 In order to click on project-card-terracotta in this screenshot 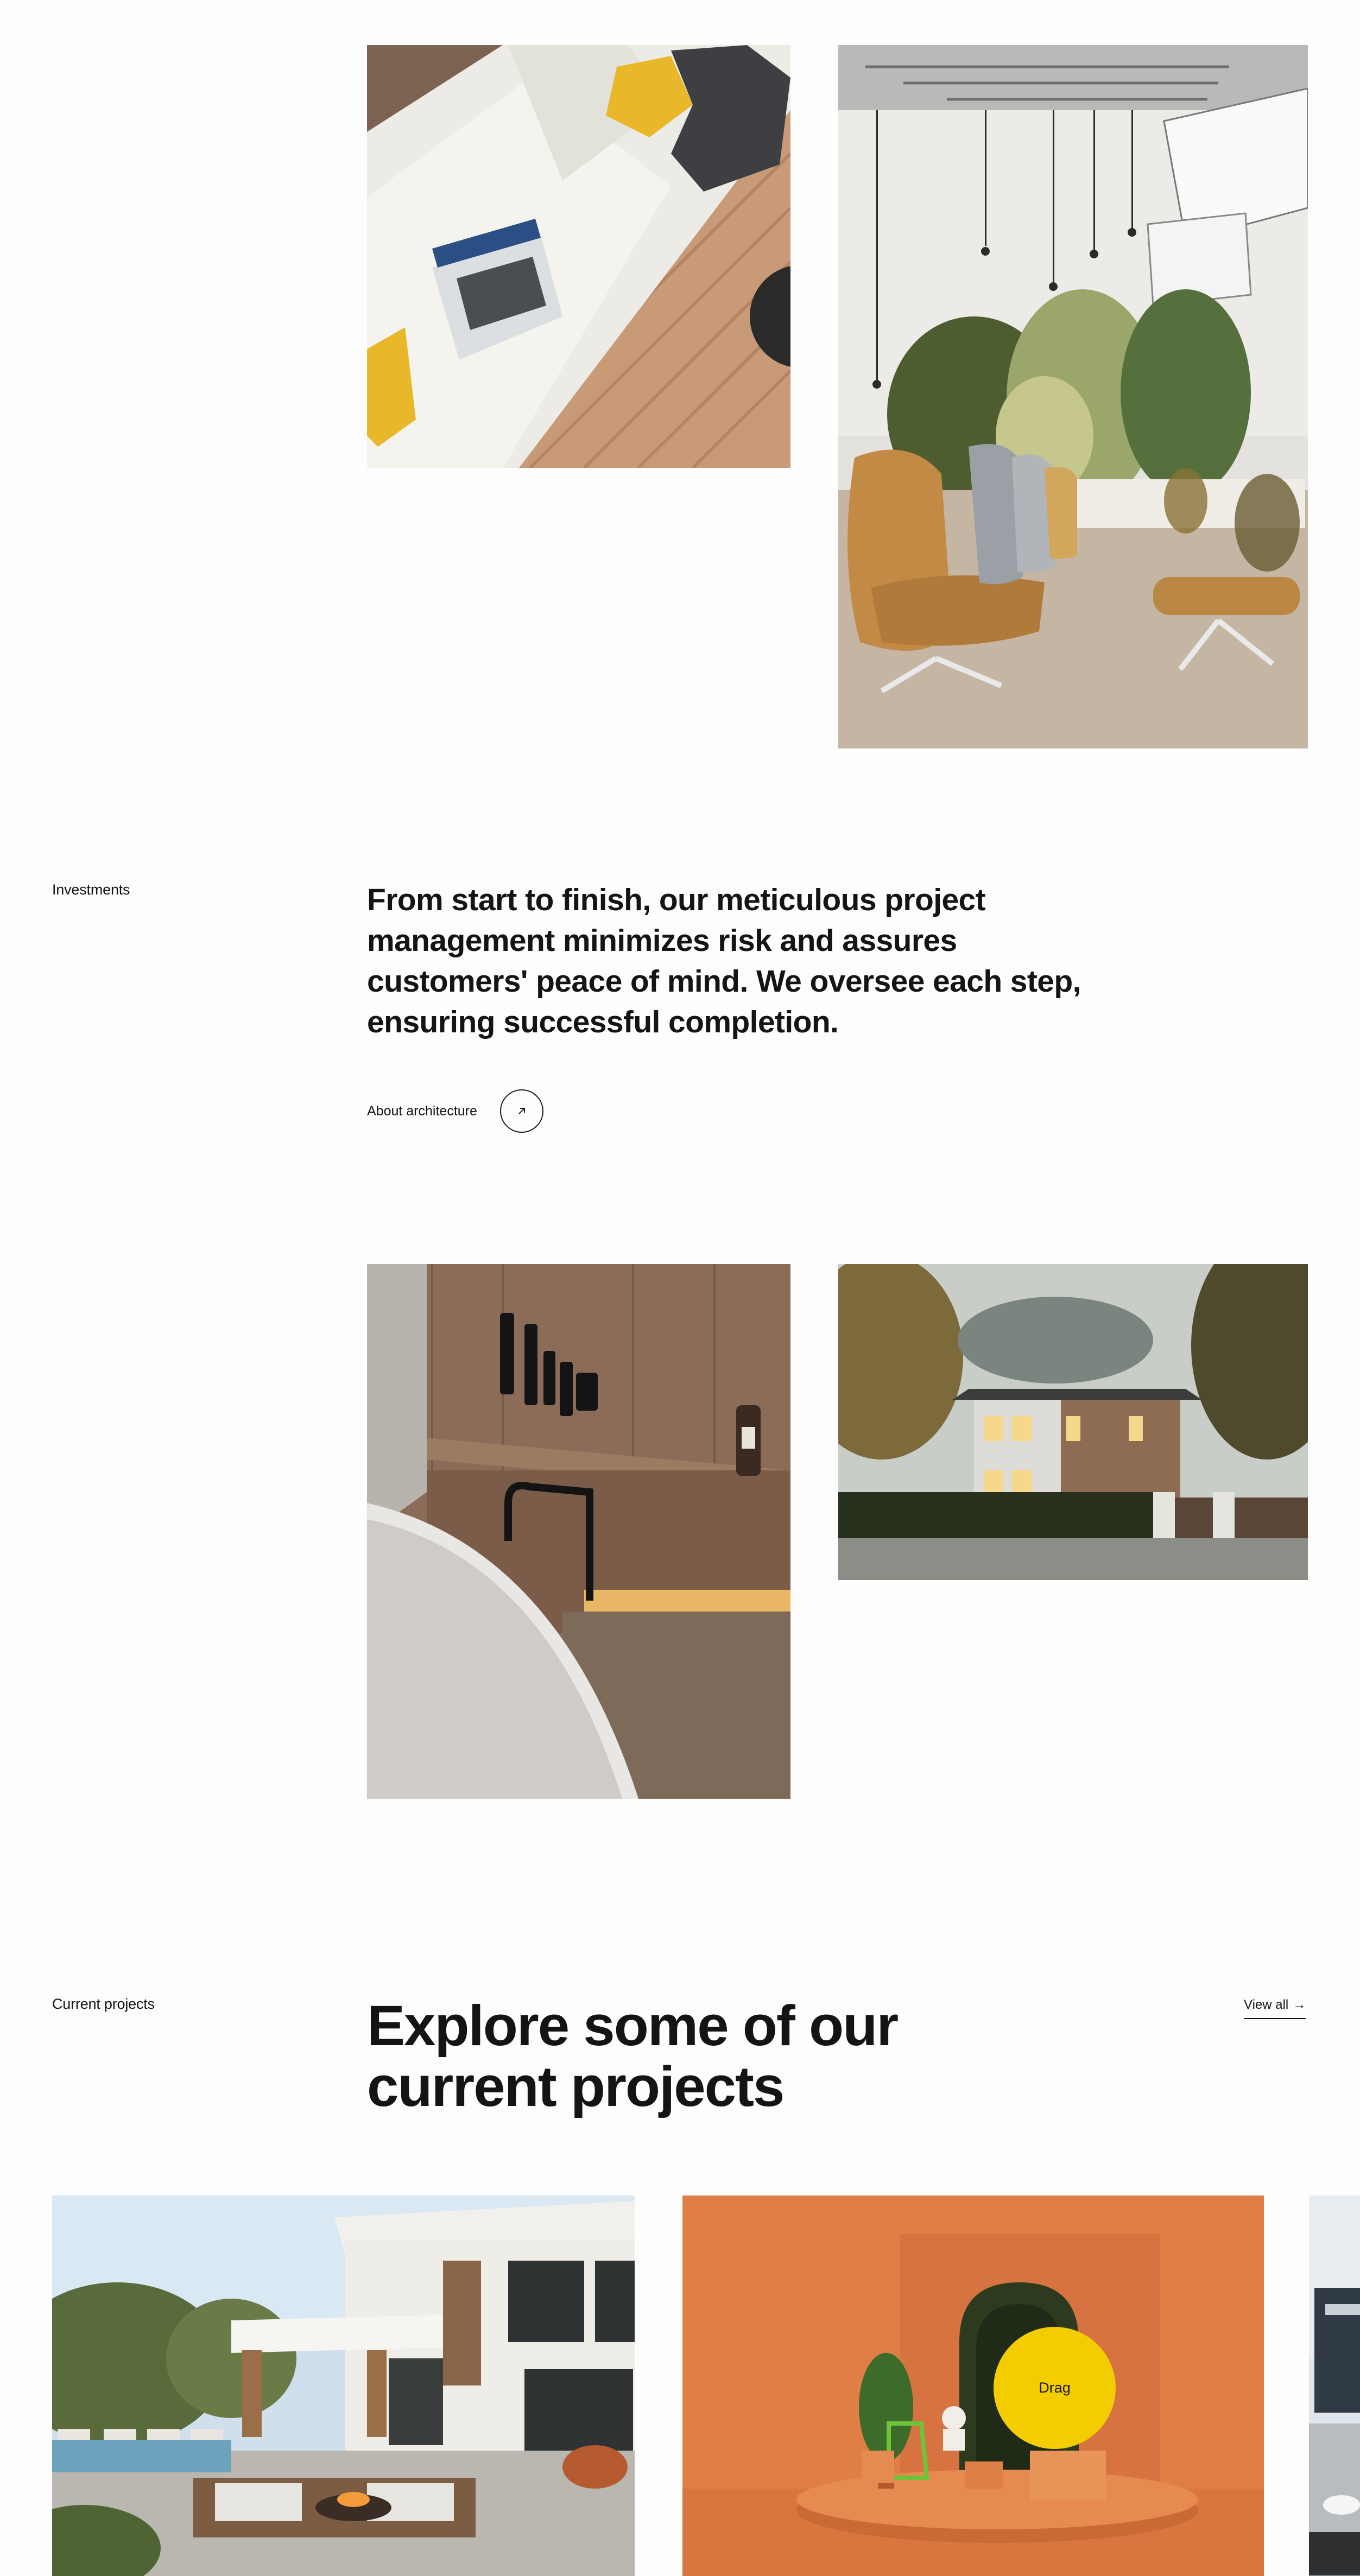, I will do `click(973, 2386)`.